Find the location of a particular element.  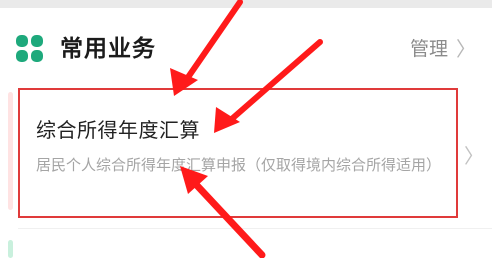

row-divider is located at coordinates (255, 228).